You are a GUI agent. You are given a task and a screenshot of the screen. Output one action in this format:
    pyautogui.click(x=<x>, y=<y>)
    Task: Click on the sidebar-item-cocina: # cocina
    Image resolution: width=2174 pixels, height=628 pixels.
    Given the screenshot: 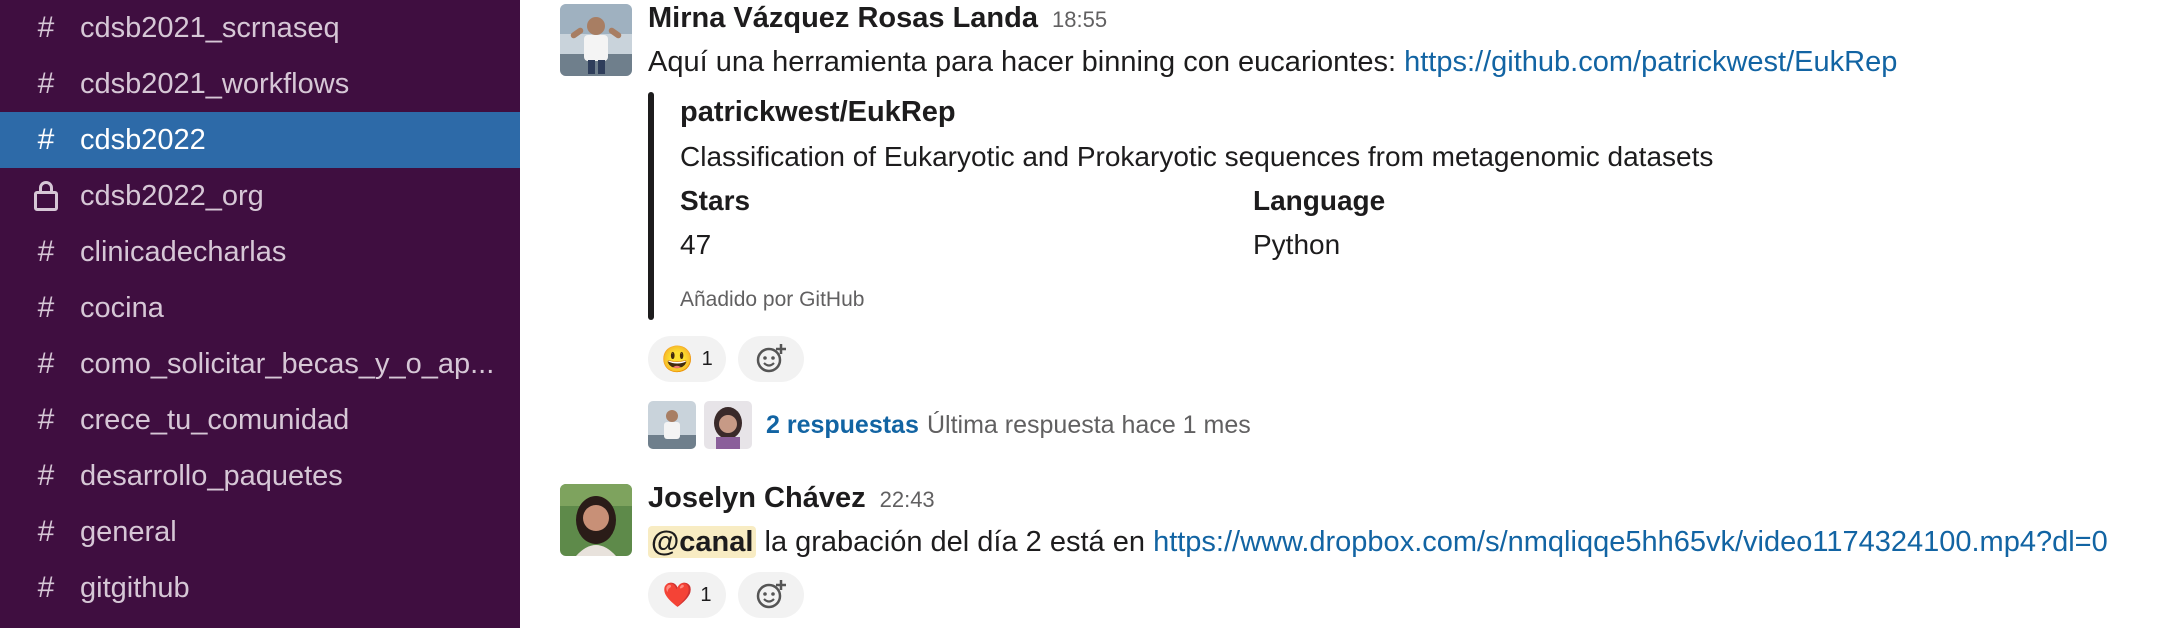 What is the action you would take?
    pyautogui.click(x=260, y=308)
    